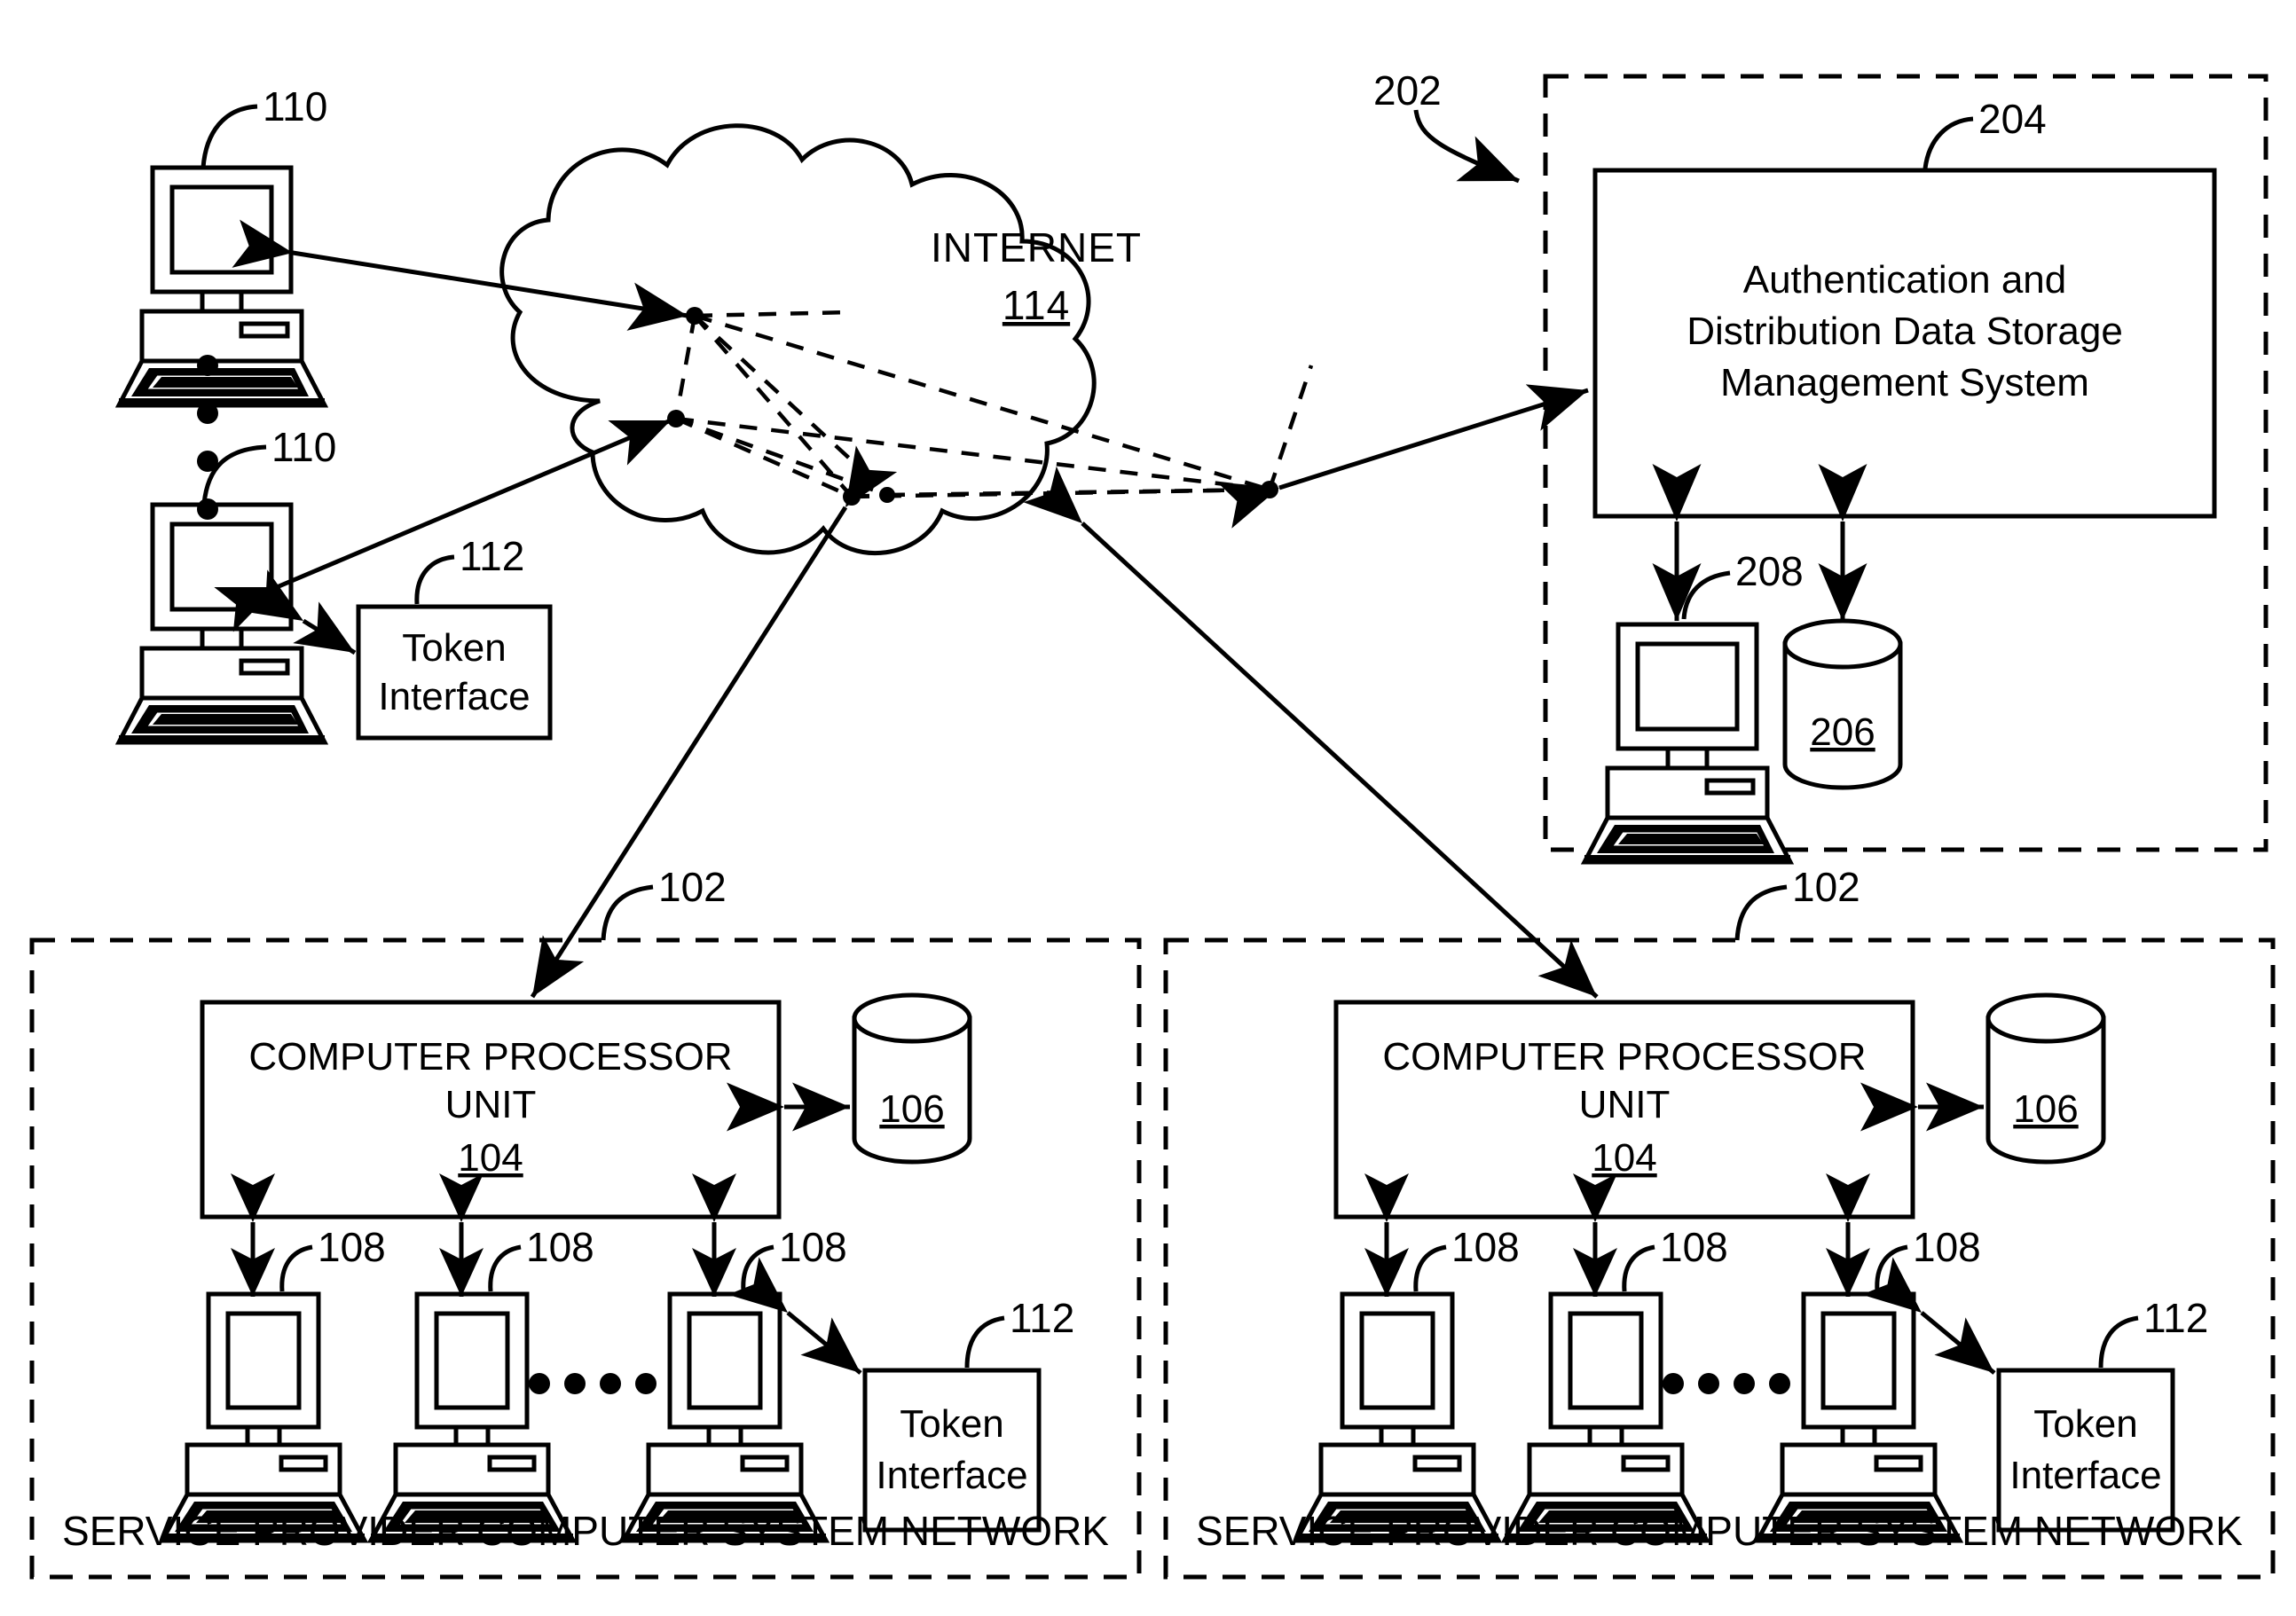 This screenshot has width=2296, height=1616. I want to click on internet-ref: 114, so click(1036, 305).